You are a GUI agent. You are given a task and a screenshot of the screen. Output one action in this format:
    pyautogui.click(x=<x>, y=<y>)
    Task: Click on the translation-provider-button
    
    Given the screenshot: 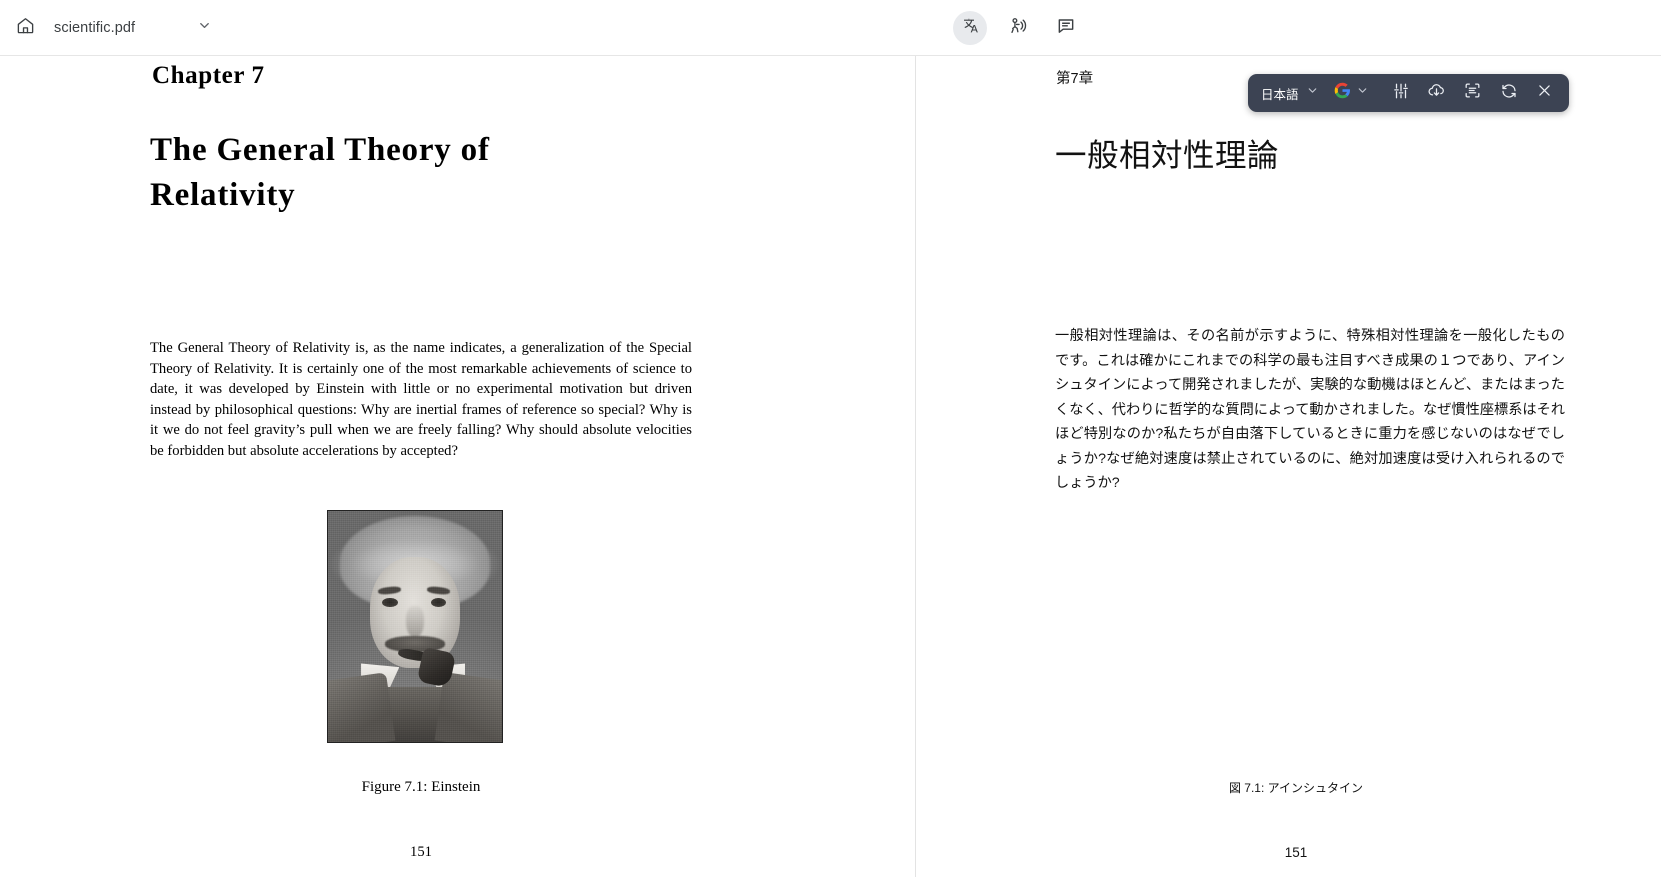 What is the action you would take?
    pyautogui.click(x=1342, y=93)
    